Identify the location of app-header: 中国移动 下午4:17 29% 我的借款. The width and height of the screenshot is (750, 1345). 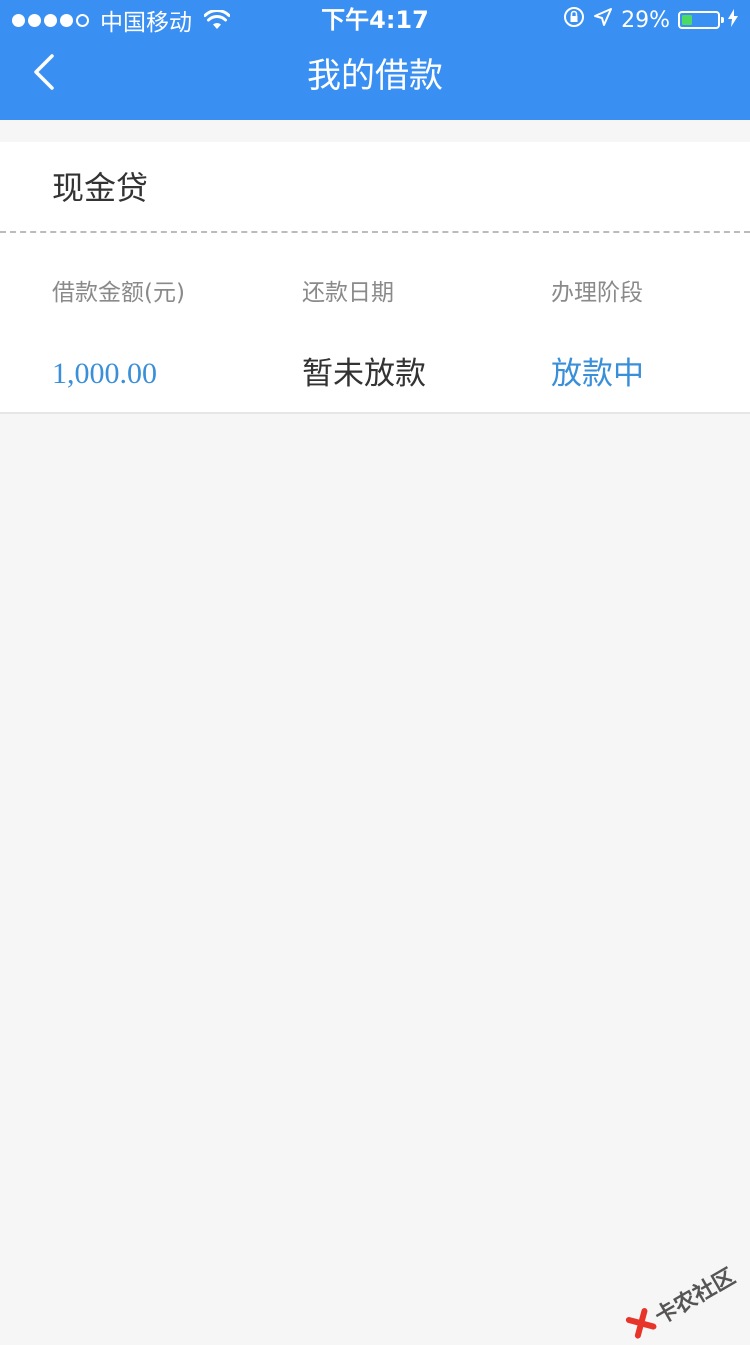
(375, 60).